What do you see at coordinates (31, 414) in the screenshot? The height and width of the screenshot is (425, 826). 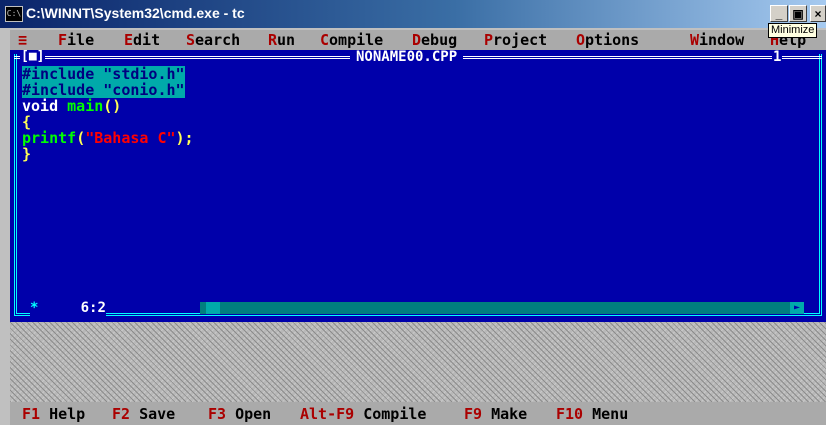 I see `status-help-key: F1` at bounding box center [31, 414].